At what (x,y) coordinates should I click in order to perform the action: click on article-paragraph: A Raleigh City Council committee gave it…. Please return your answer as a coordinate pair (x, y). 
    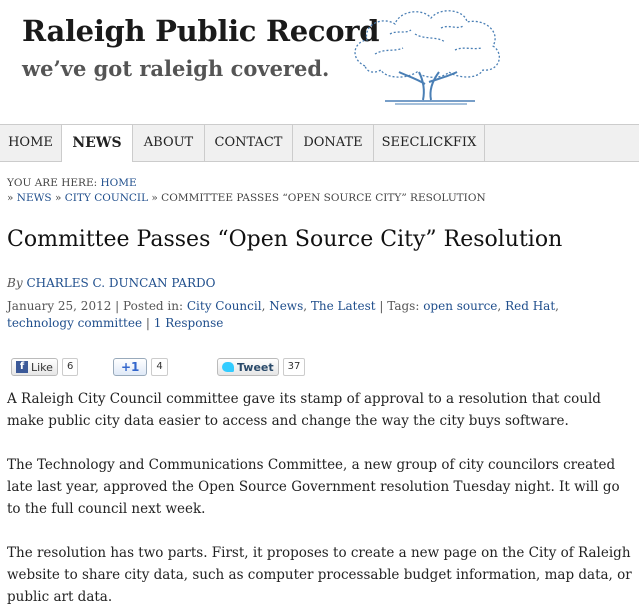
    Looking at the image, I should click on (304, 410).